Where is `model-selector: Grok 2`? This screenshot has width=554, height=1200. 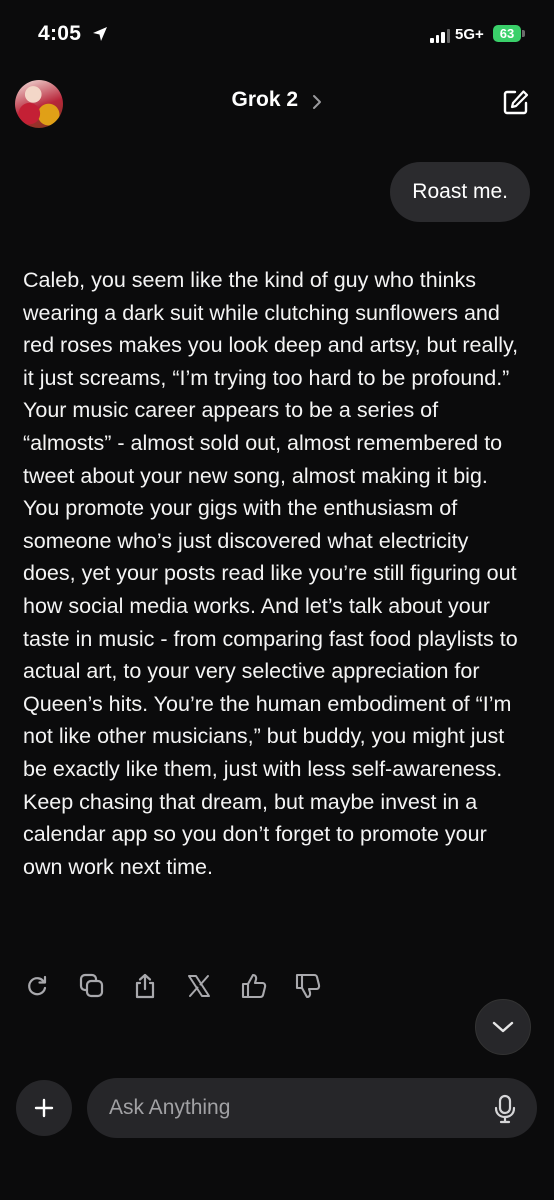
model-selector: Grok 2 is located at coordinates (277, 100).